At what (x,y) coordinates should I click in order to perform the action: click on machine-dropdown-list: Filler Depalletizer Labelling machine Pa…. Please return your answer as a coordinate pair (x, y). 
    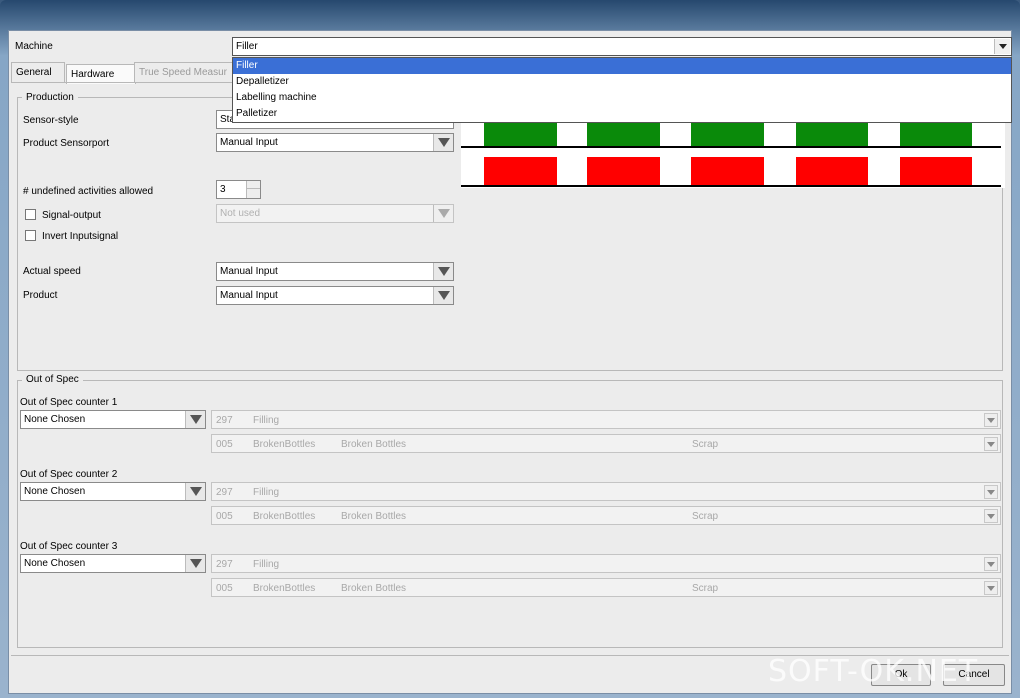
    Looking at the image, I should click on (622, 90).